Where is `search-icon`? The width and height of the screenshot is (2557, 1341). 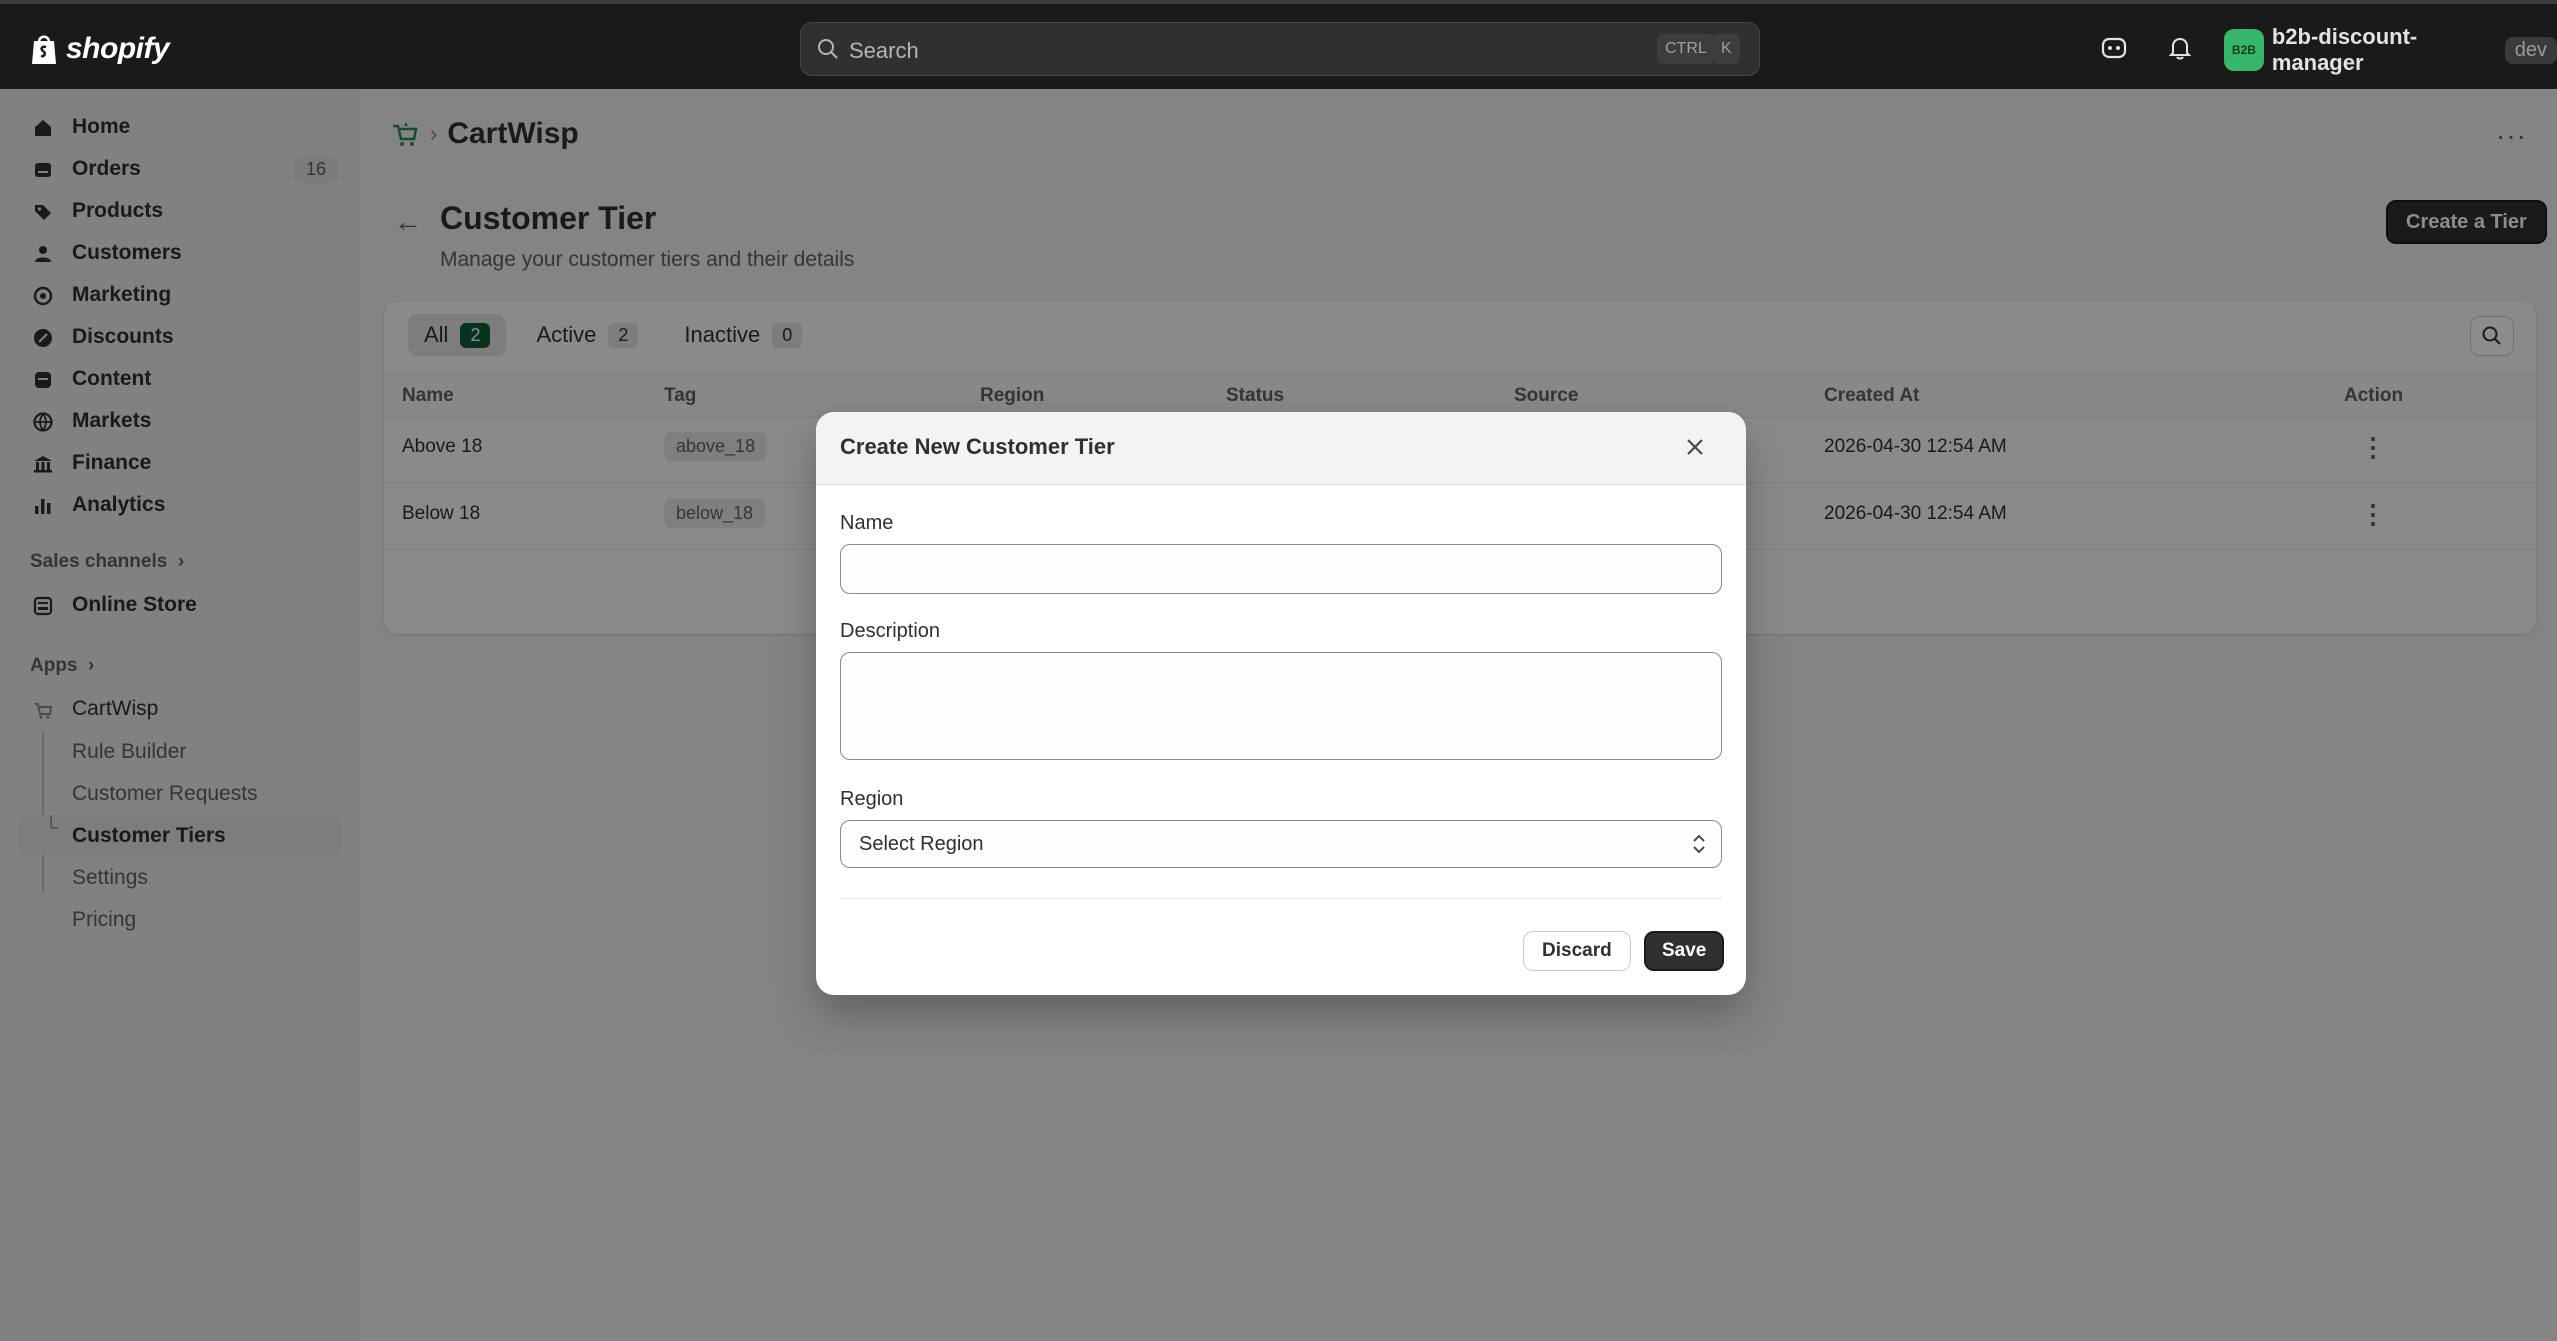 search-icon is located at coordinates (828, 49).